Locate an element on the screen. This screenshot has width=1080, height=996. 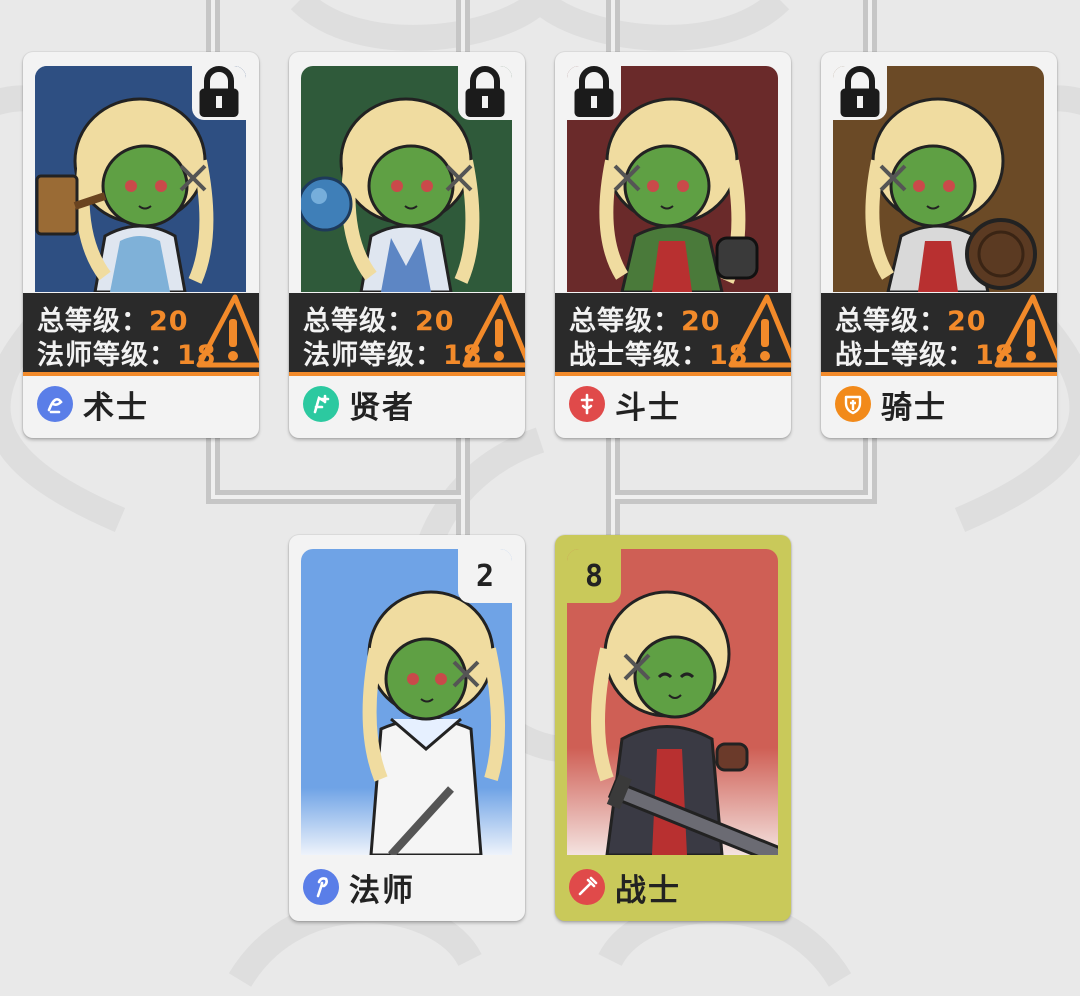
class-level-badge: 8 is located at coordinates (594, 576).